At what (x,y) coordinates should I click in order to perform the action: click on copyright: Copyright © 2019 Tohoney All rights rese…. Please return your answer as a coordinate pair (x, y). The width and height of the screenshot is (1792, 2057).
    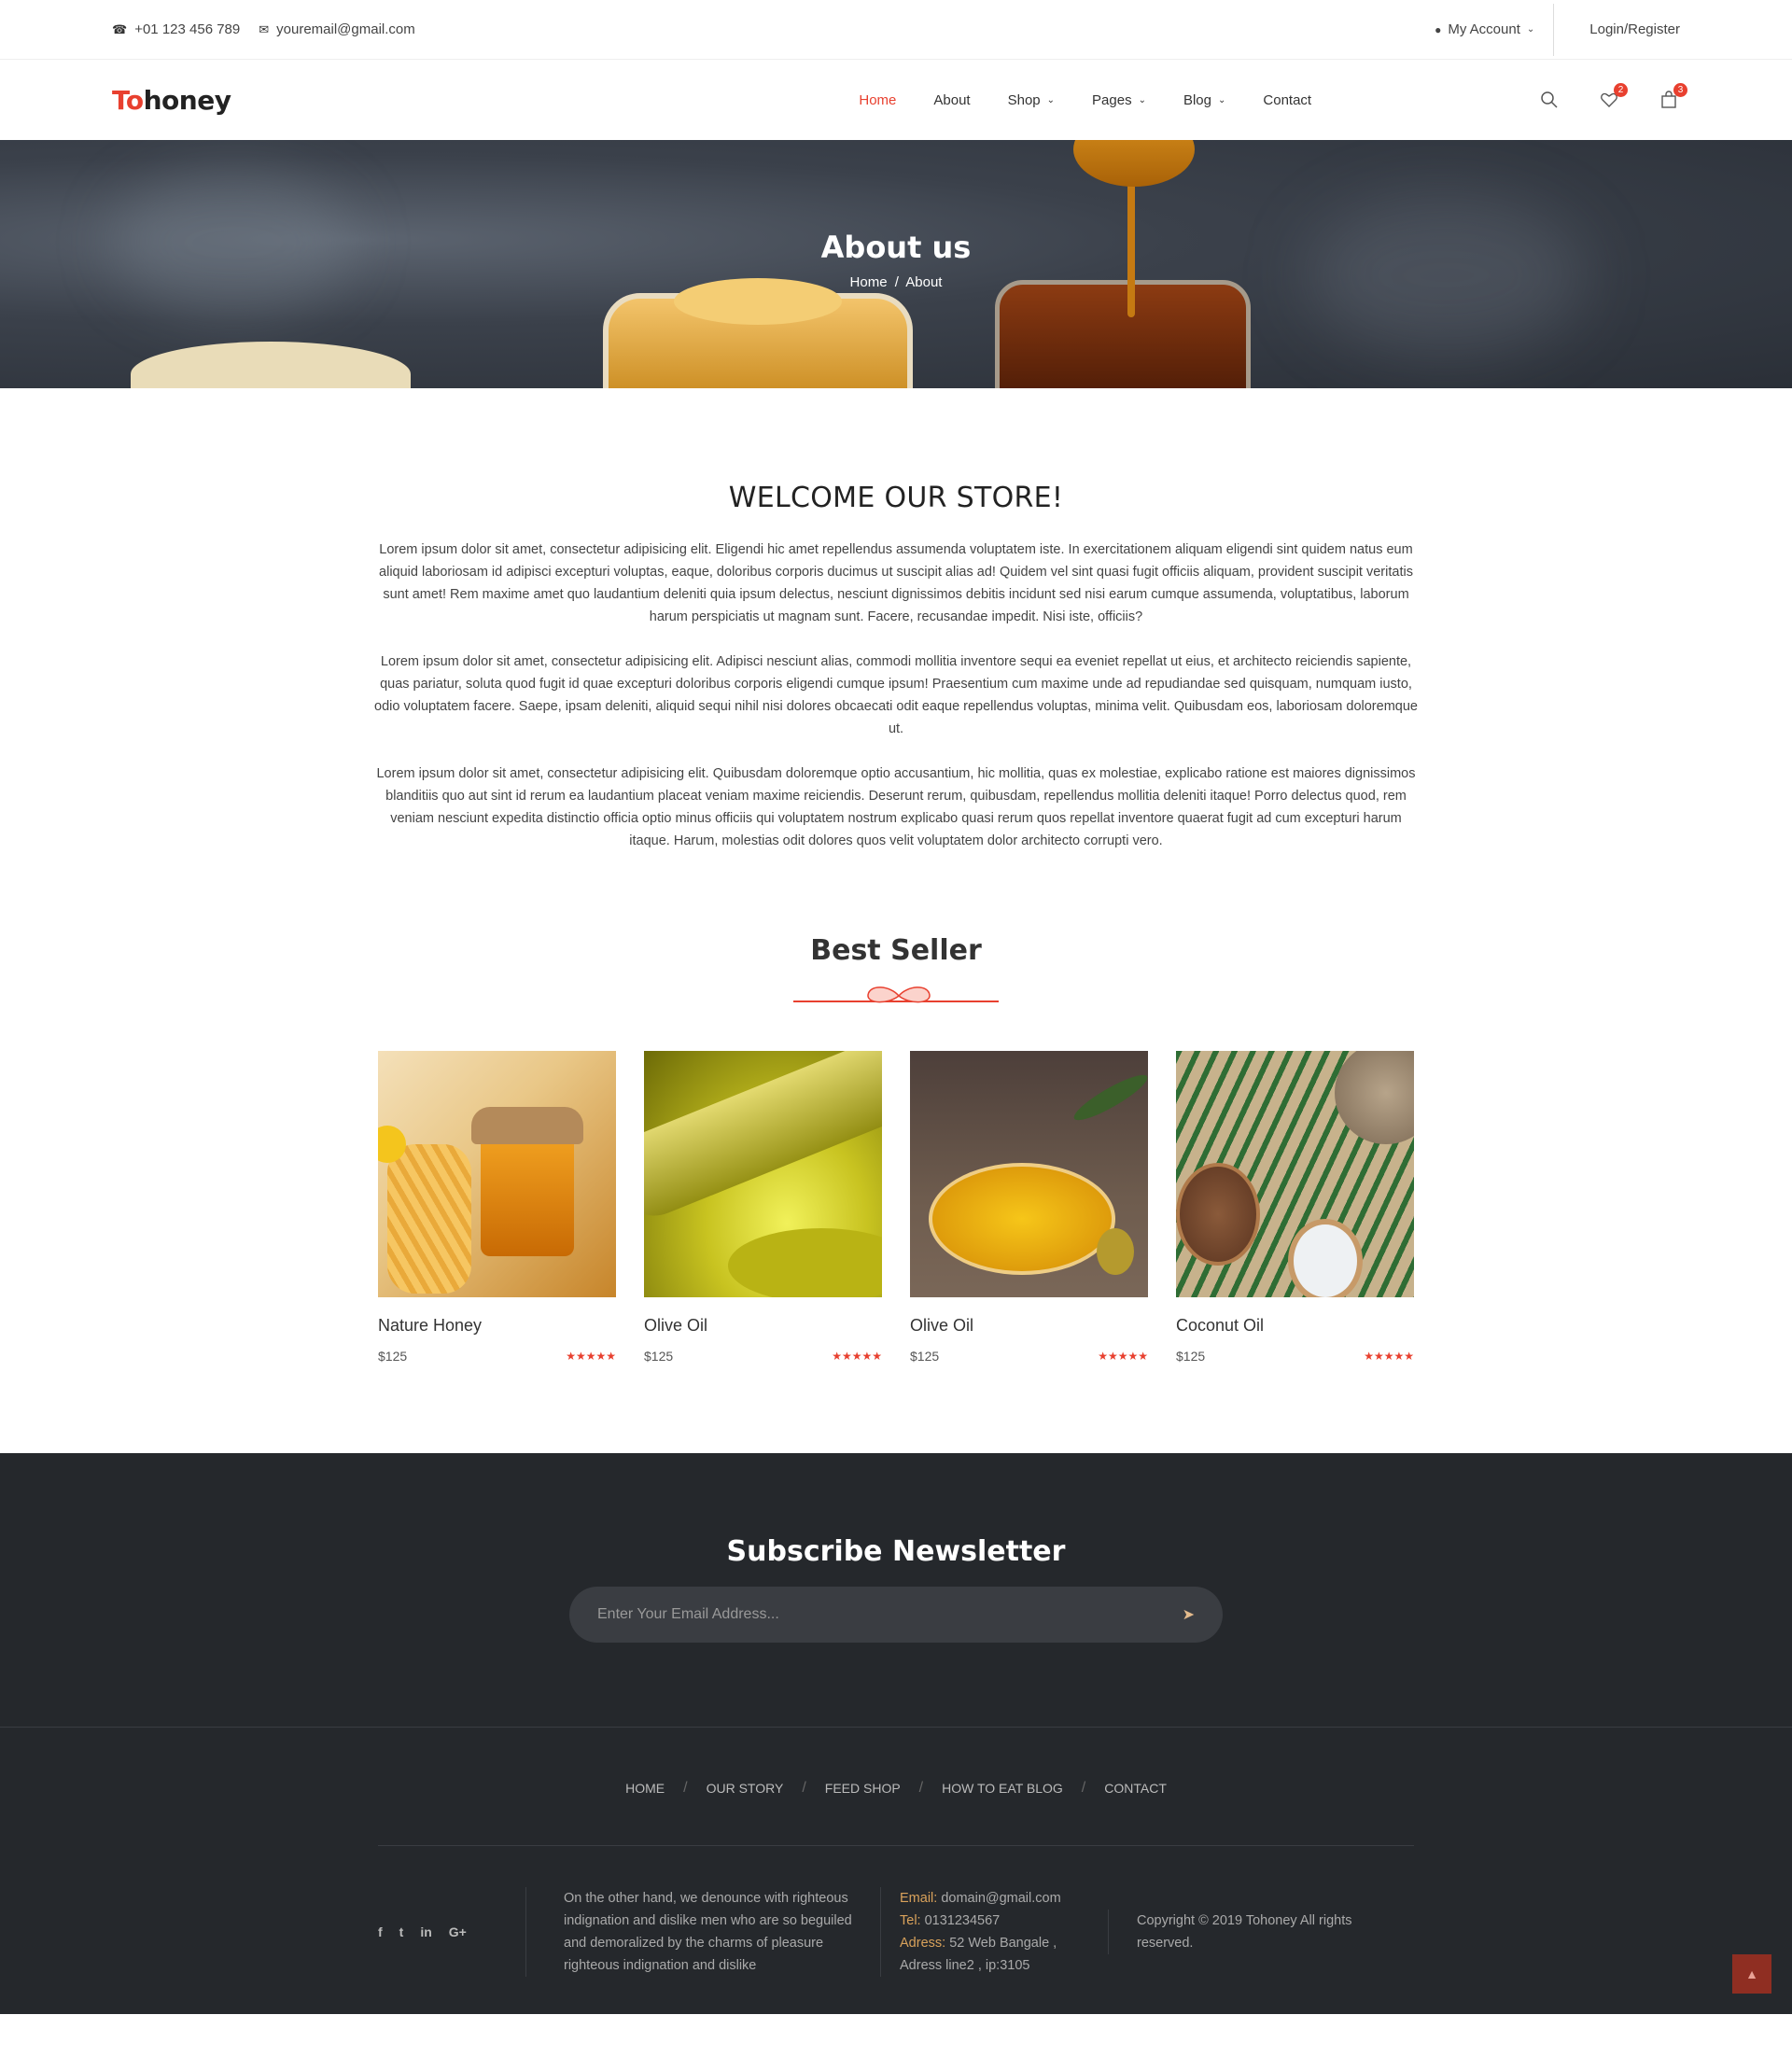
    Looking at the image, I should click on (1243, 1932).